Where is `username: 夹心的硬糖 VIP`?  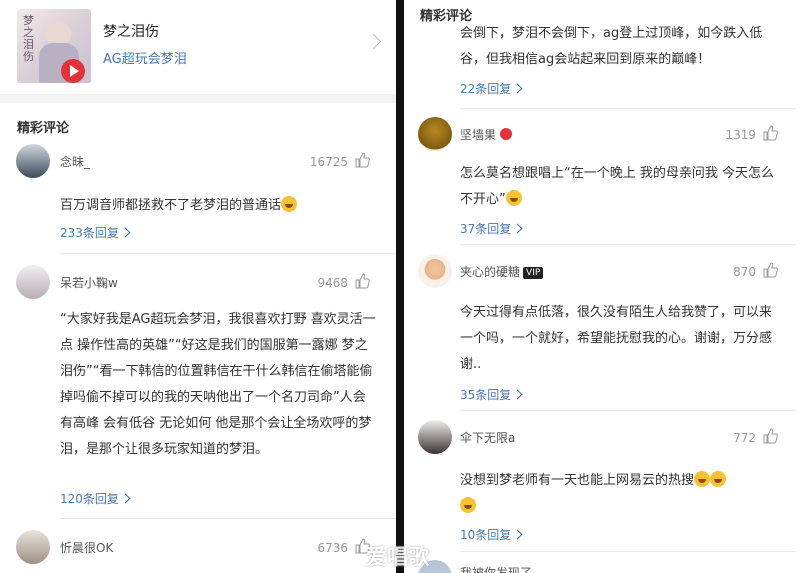 username: 夹心的硬糖 VIP is located at coordinates (502, 271).